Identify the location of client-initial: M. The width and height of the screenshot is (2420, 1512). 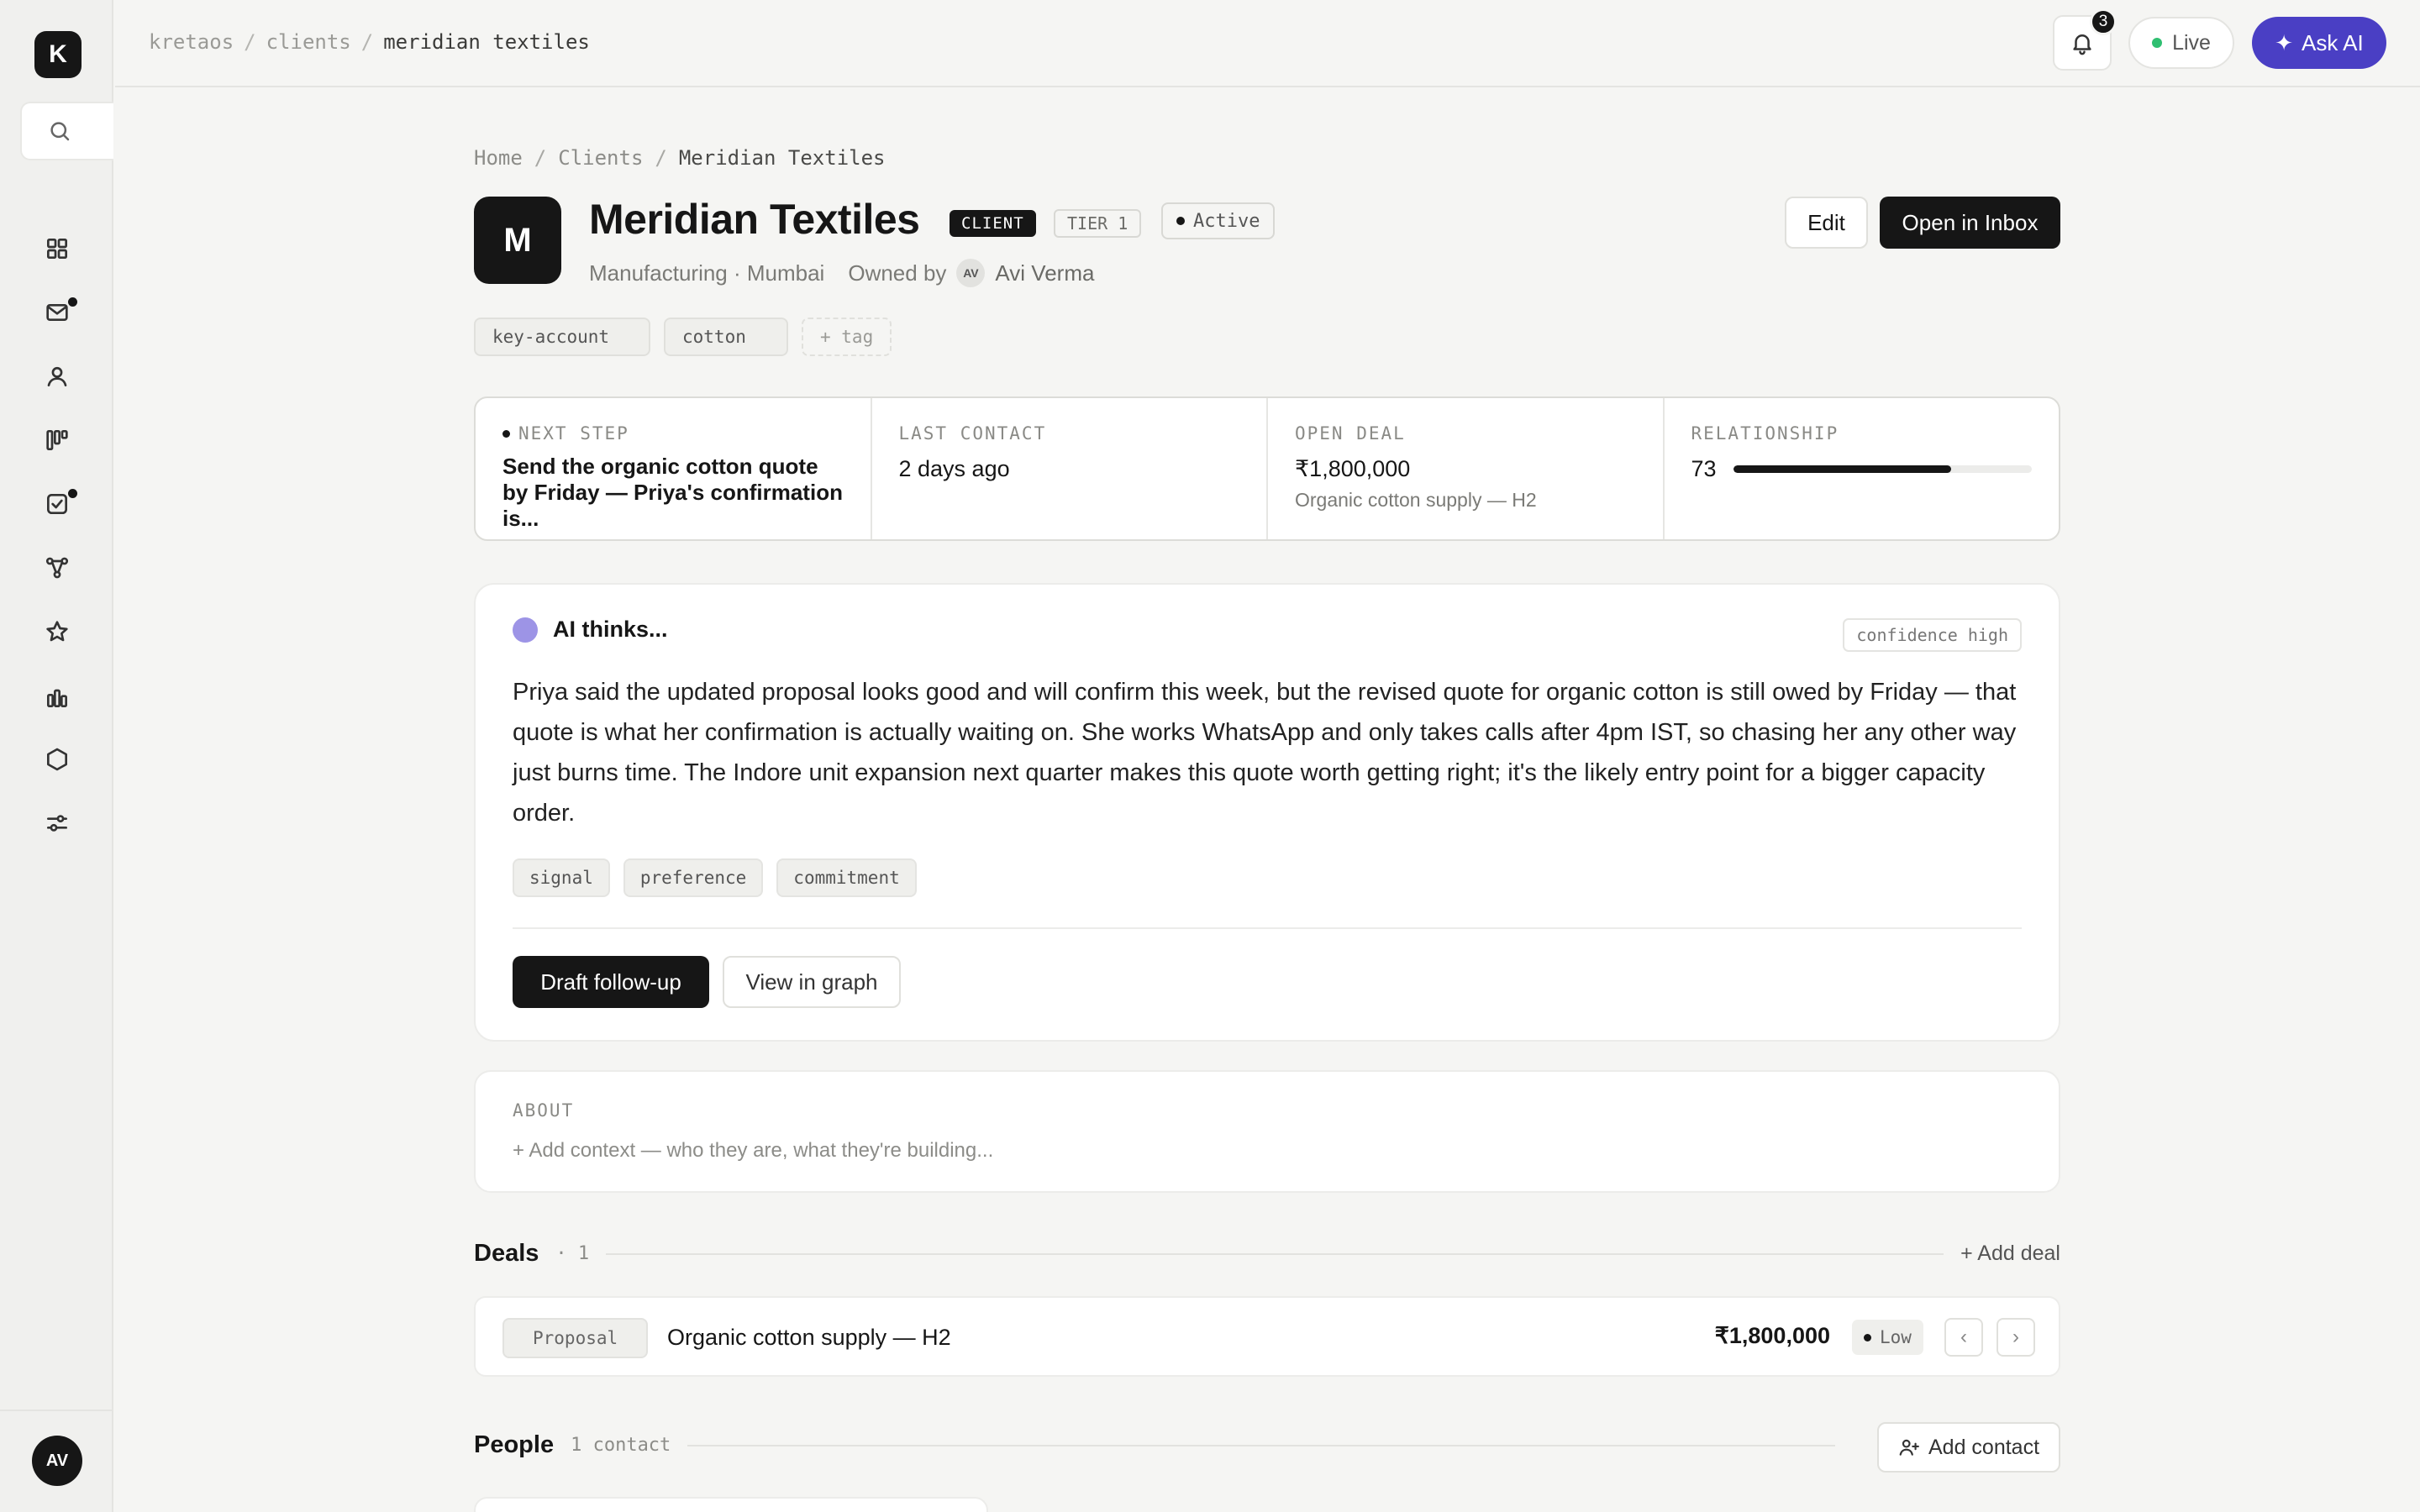
(517, 240).